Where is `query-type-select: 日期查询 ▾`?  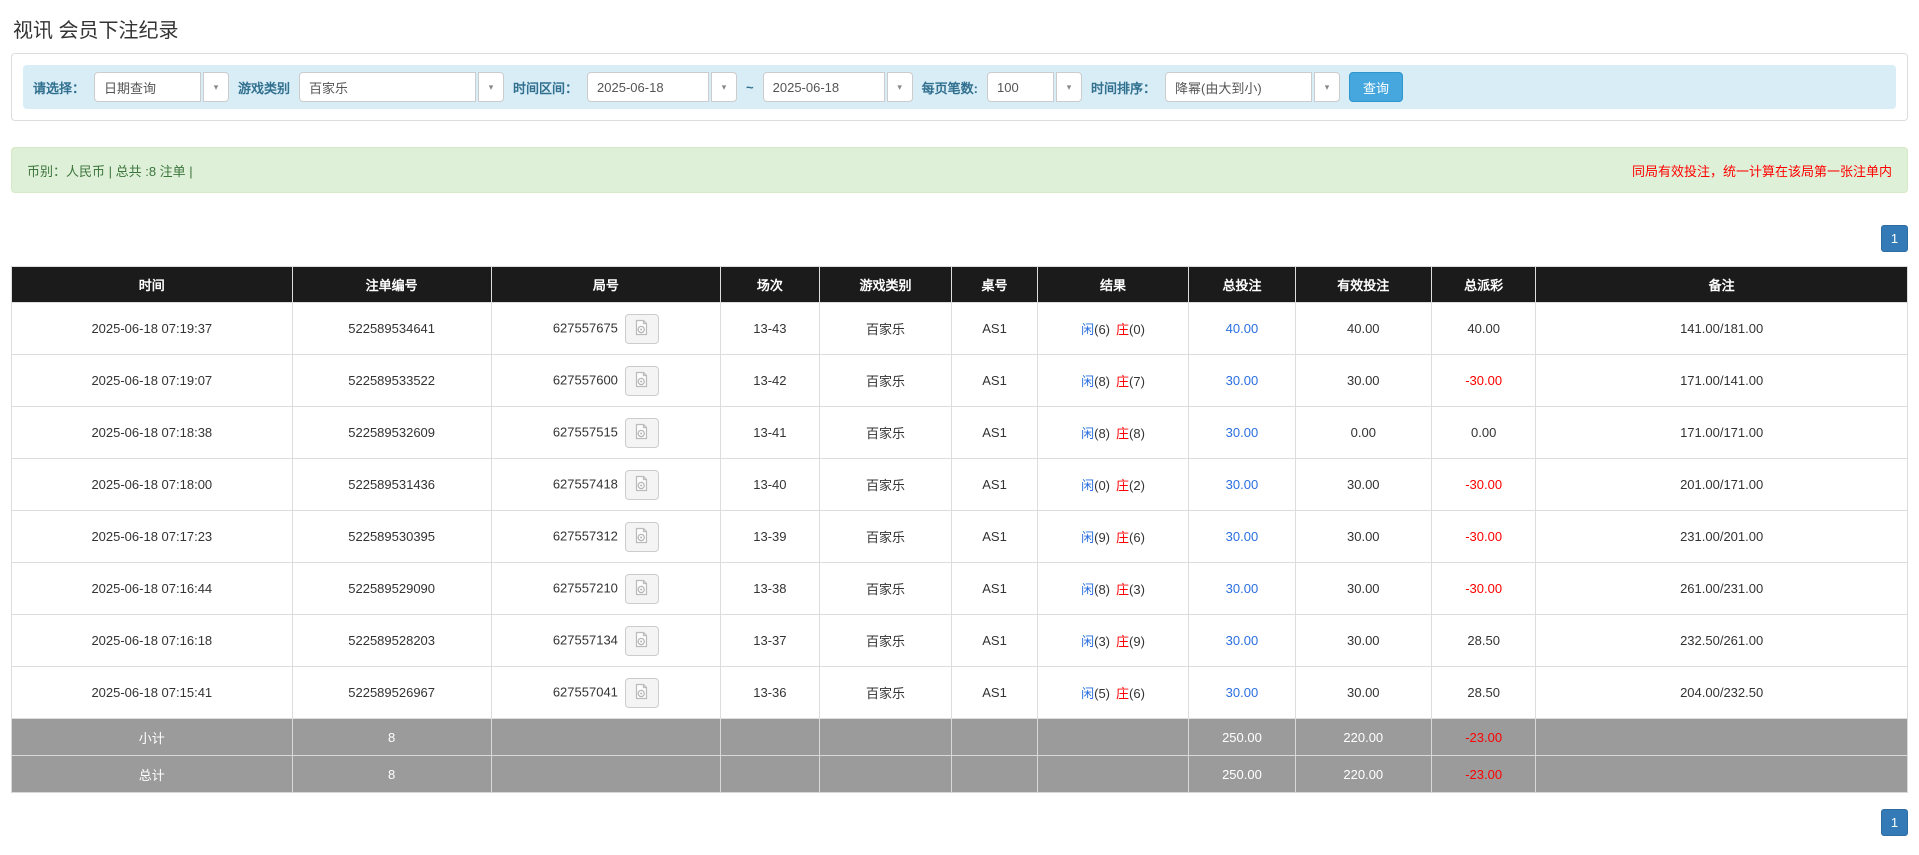 query-type-select: 日期查询 ▾ is located at coordinates (162, 87).